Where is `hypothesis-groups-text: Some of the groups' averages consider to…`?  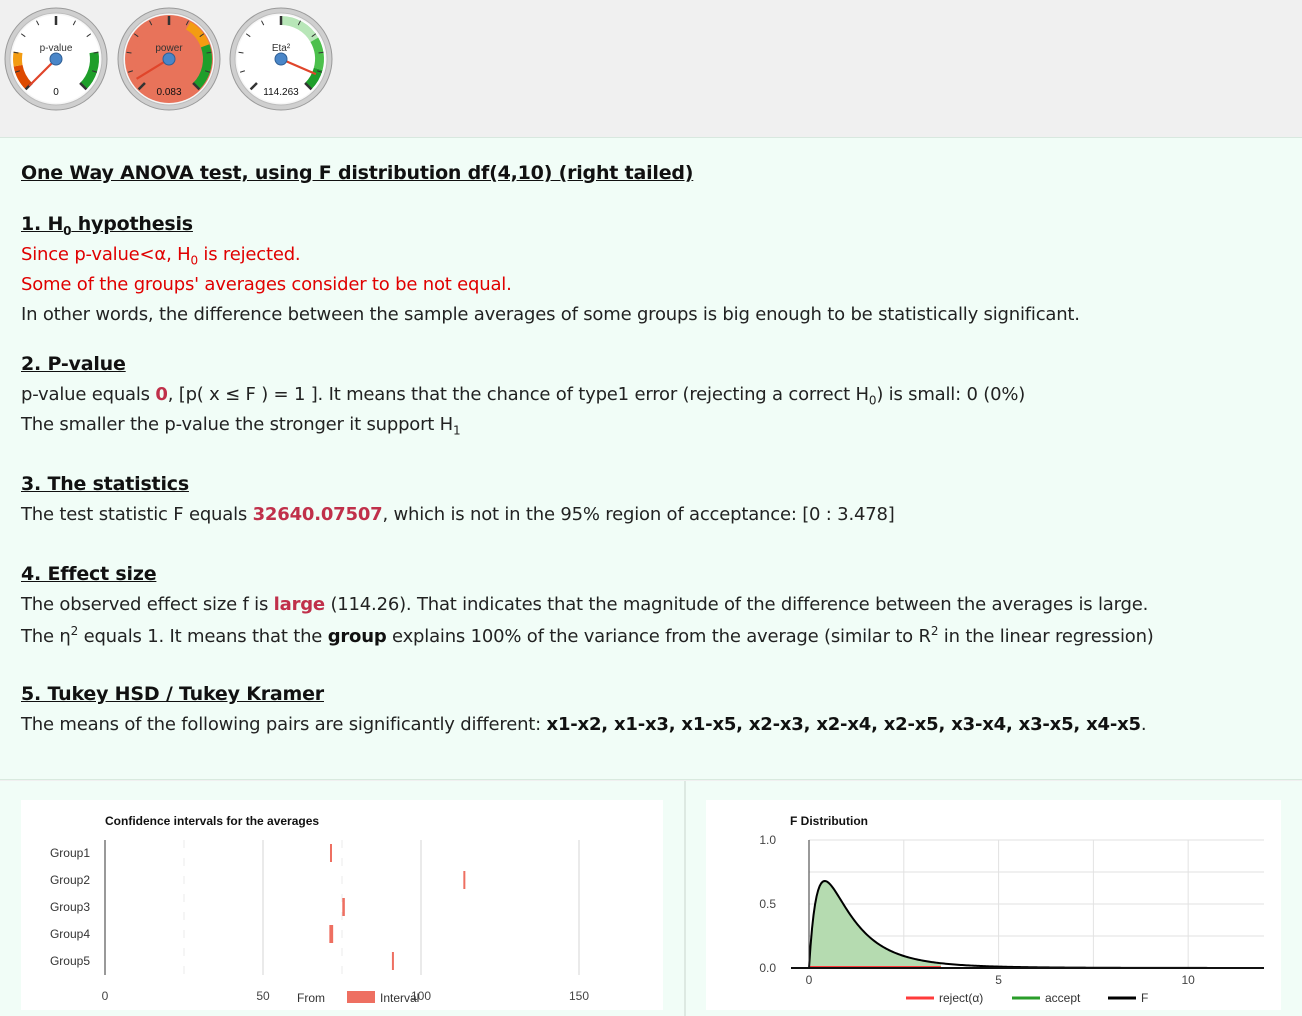 hypothesis-groups-text: Some of the groups' averages consider to… is located at coordinates (266, 284).